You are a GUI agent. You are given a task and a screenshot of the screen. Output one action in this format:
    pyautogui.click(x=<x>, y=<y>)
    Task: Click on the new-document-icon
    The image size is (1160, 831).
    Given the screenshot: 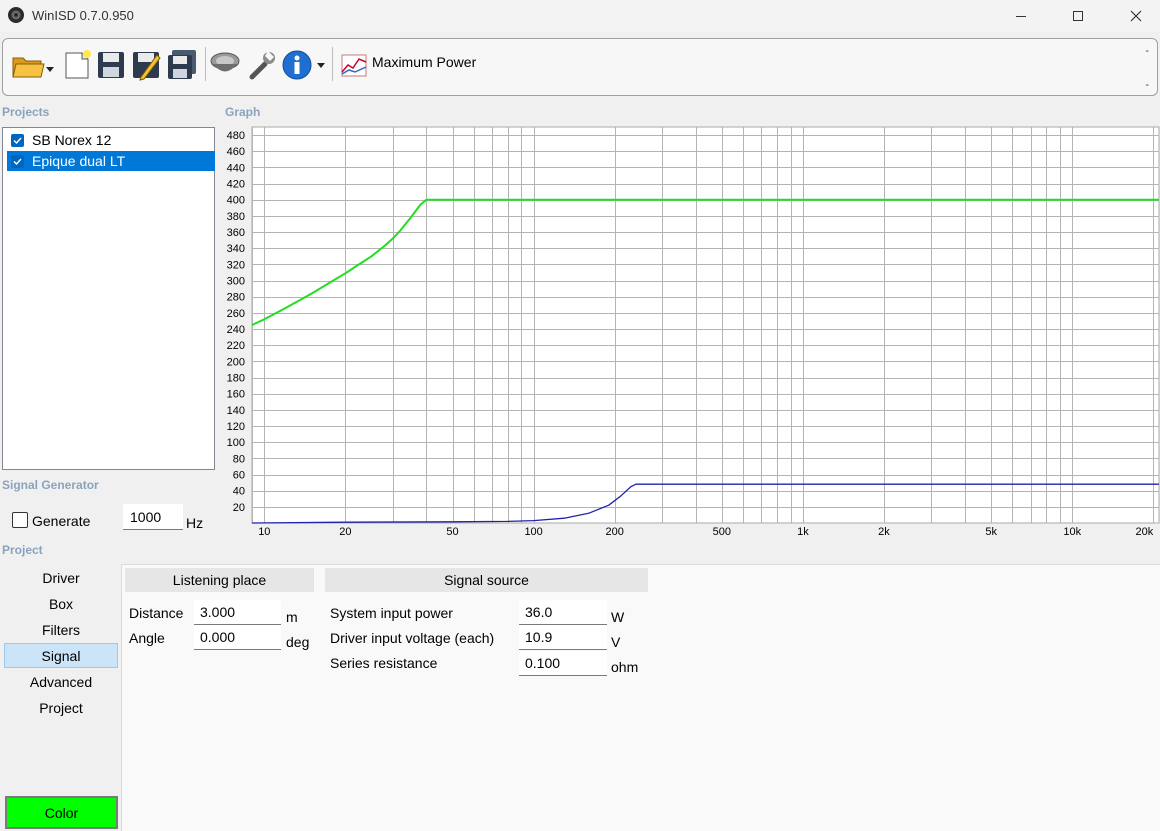 What is the action you would take?
    pyautogui.click(x=78, y=64)
    